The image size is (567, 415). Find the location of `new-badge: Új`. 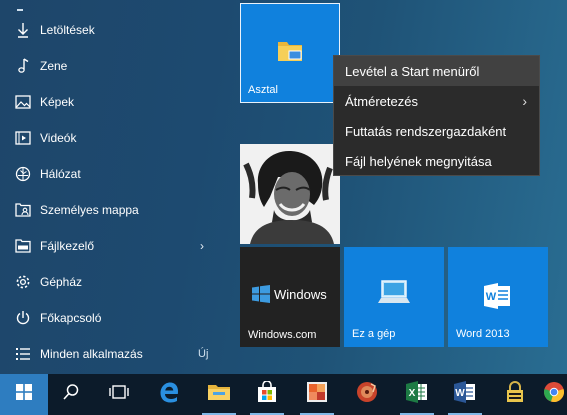

new-badge: Új is located at coordinates (203, 354).